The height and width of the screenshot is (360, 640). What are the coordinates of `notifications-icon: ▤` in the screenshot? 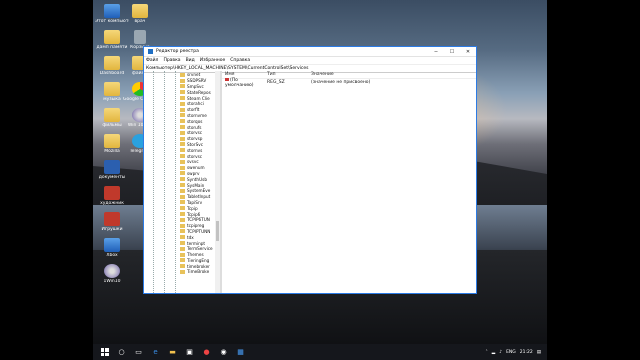 It's located at (539, 352).